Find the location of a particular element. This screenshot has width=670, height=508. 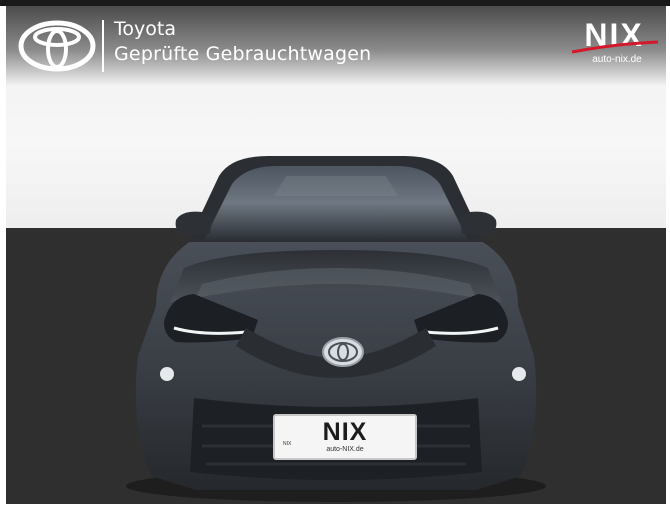

toyota-logo-icon is located at coordinates (57, 46).